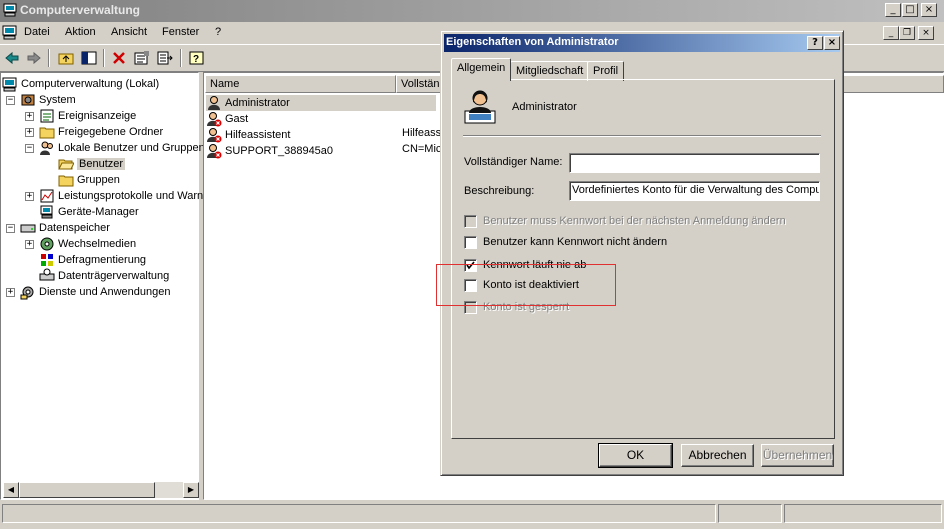  Describe the element at coordinates (131, 196) in the screenshot. I see `tree-label: Leistungsprotokolle und Warn` at that location.